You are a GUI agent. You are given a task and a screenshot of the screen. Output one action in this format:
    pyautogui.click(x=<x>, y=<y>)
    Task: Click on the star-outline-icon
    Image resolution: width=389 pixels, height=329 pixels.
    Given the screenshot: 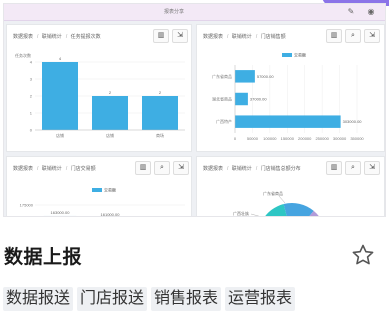 What is the action you would take?
    pyautogui.click(x=363, y=255)
    